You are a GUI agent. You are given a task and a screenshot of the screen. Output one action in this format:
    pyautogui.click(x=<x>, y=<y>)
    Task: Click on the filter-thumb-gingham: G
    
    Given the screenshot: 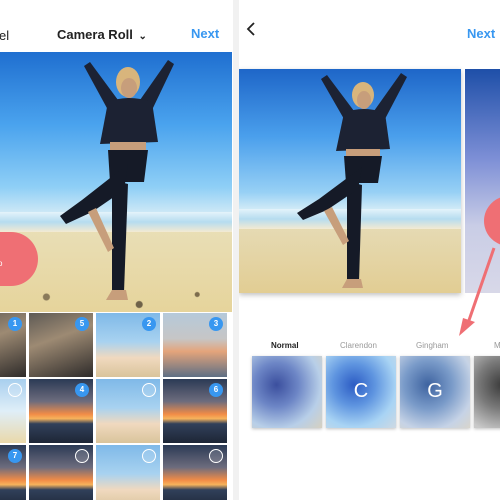 What is the action you would take?
    pyautogui.click(x=435, y=392)
    